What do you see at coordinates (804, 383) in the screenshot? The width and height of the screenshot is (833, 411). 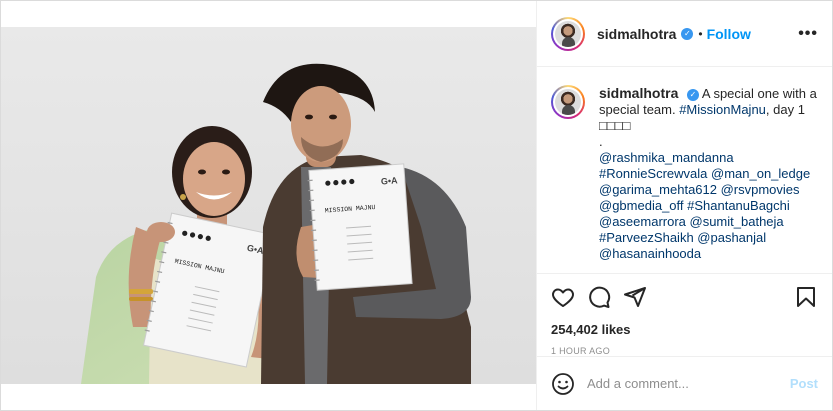 I see `post-comment-button: Post` at bounding box center [804, 383].